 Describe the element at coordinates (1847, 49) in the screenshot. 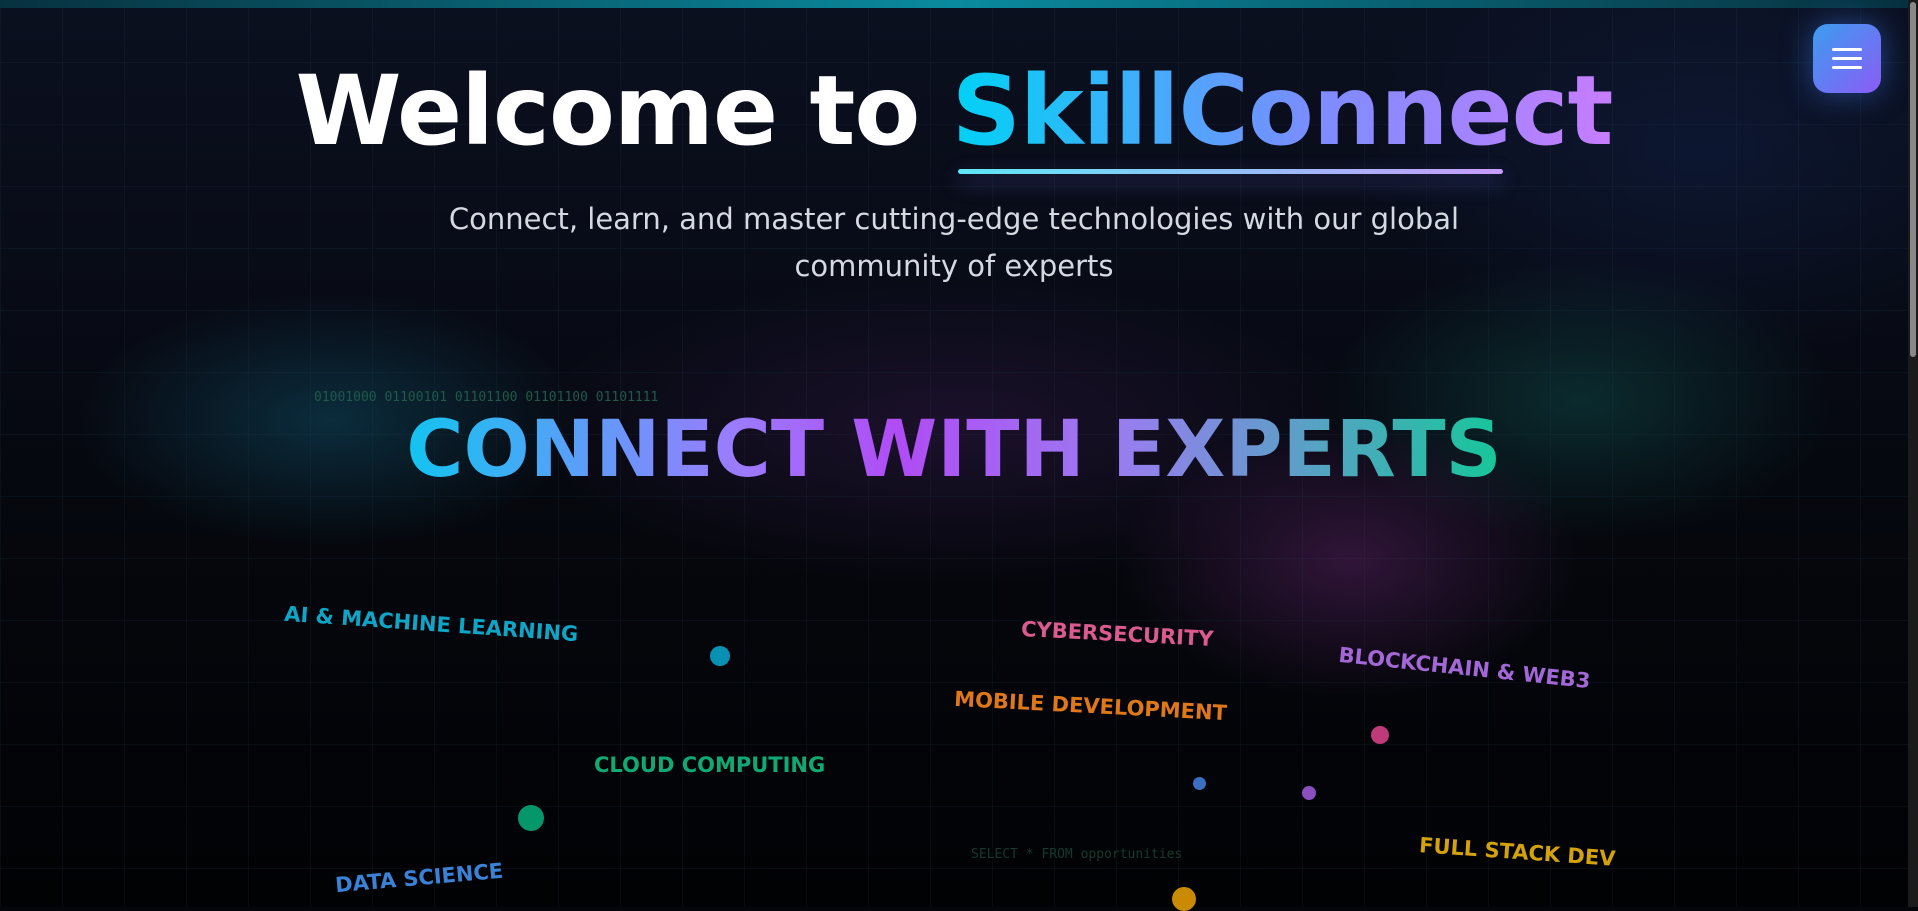

I see `hamburger-menu-icon` at that location.